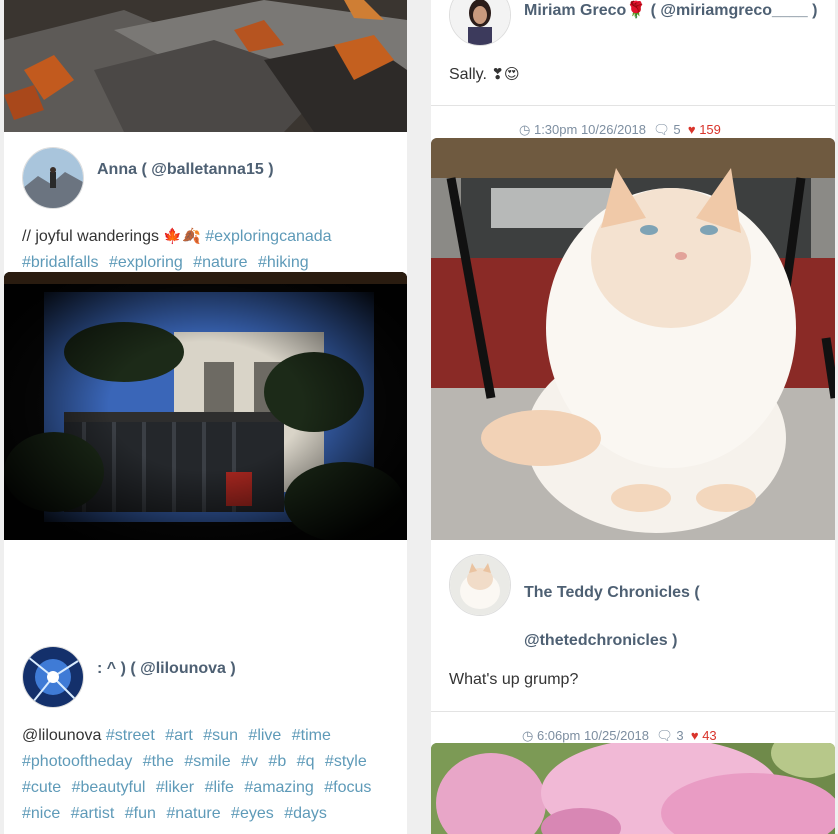  I want to click on hashtag-link: #bridalfalls, so click(60, 262).